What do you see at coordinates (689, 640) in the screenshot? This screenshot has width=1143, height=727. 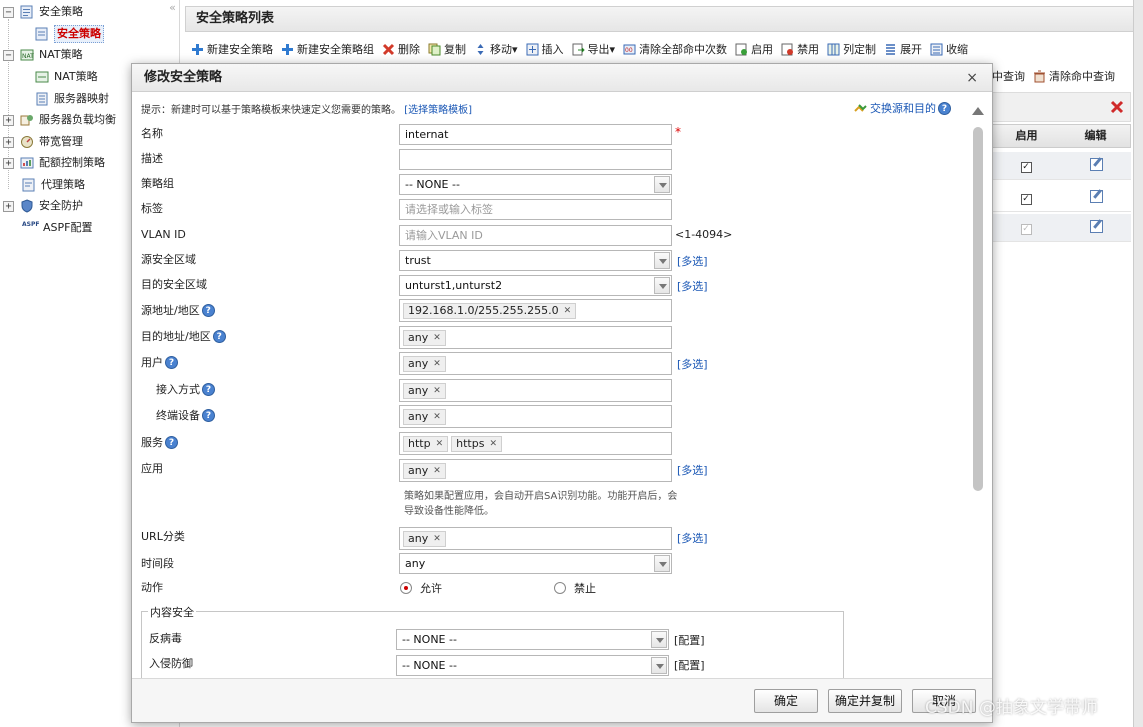 I see `antivirus-config-link: [配置]` at bounding box center [689, 640].